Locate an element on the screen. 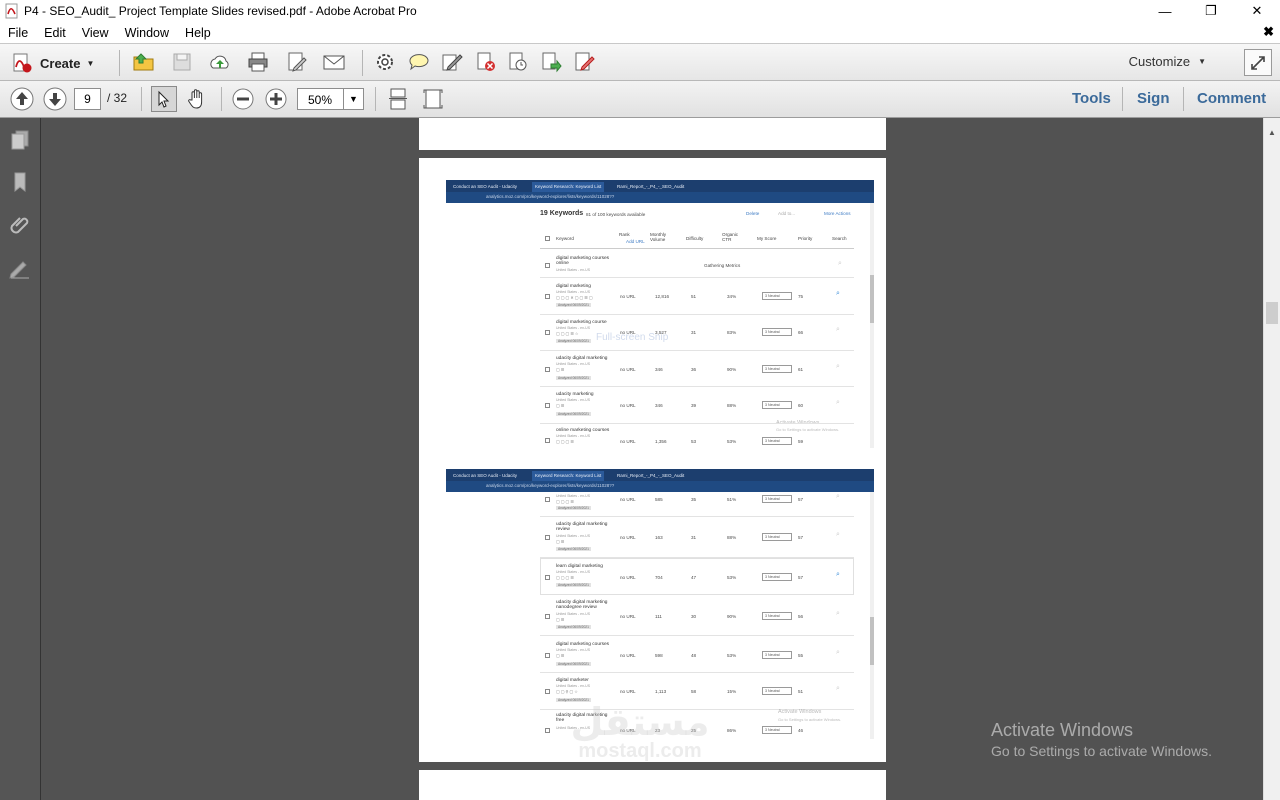  select-tool-button is located at coordinates (164, 99).